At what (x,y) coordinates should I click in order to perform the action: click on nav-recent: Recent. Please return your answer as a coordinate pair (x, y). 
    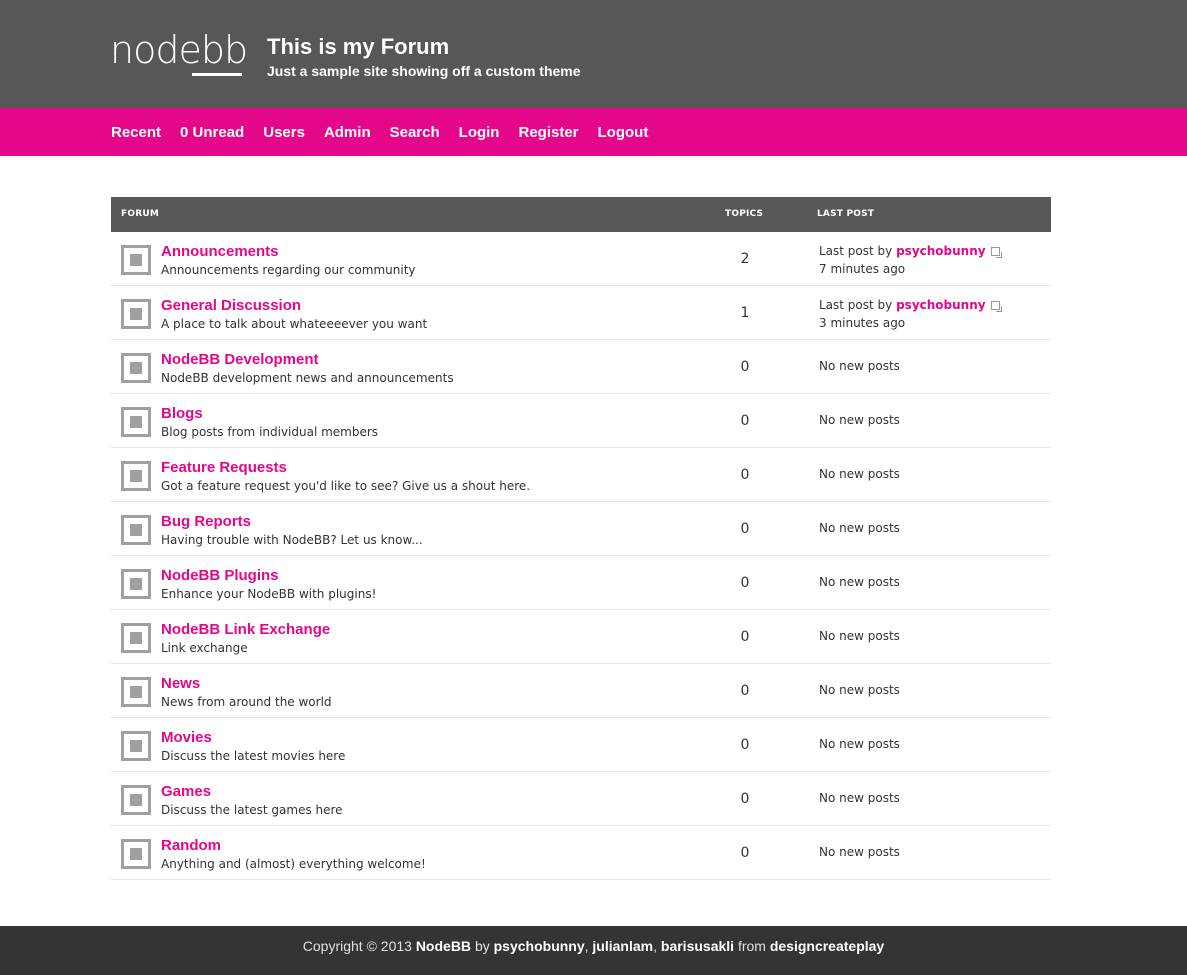
    Looking at the image, I should click on (136, 132).